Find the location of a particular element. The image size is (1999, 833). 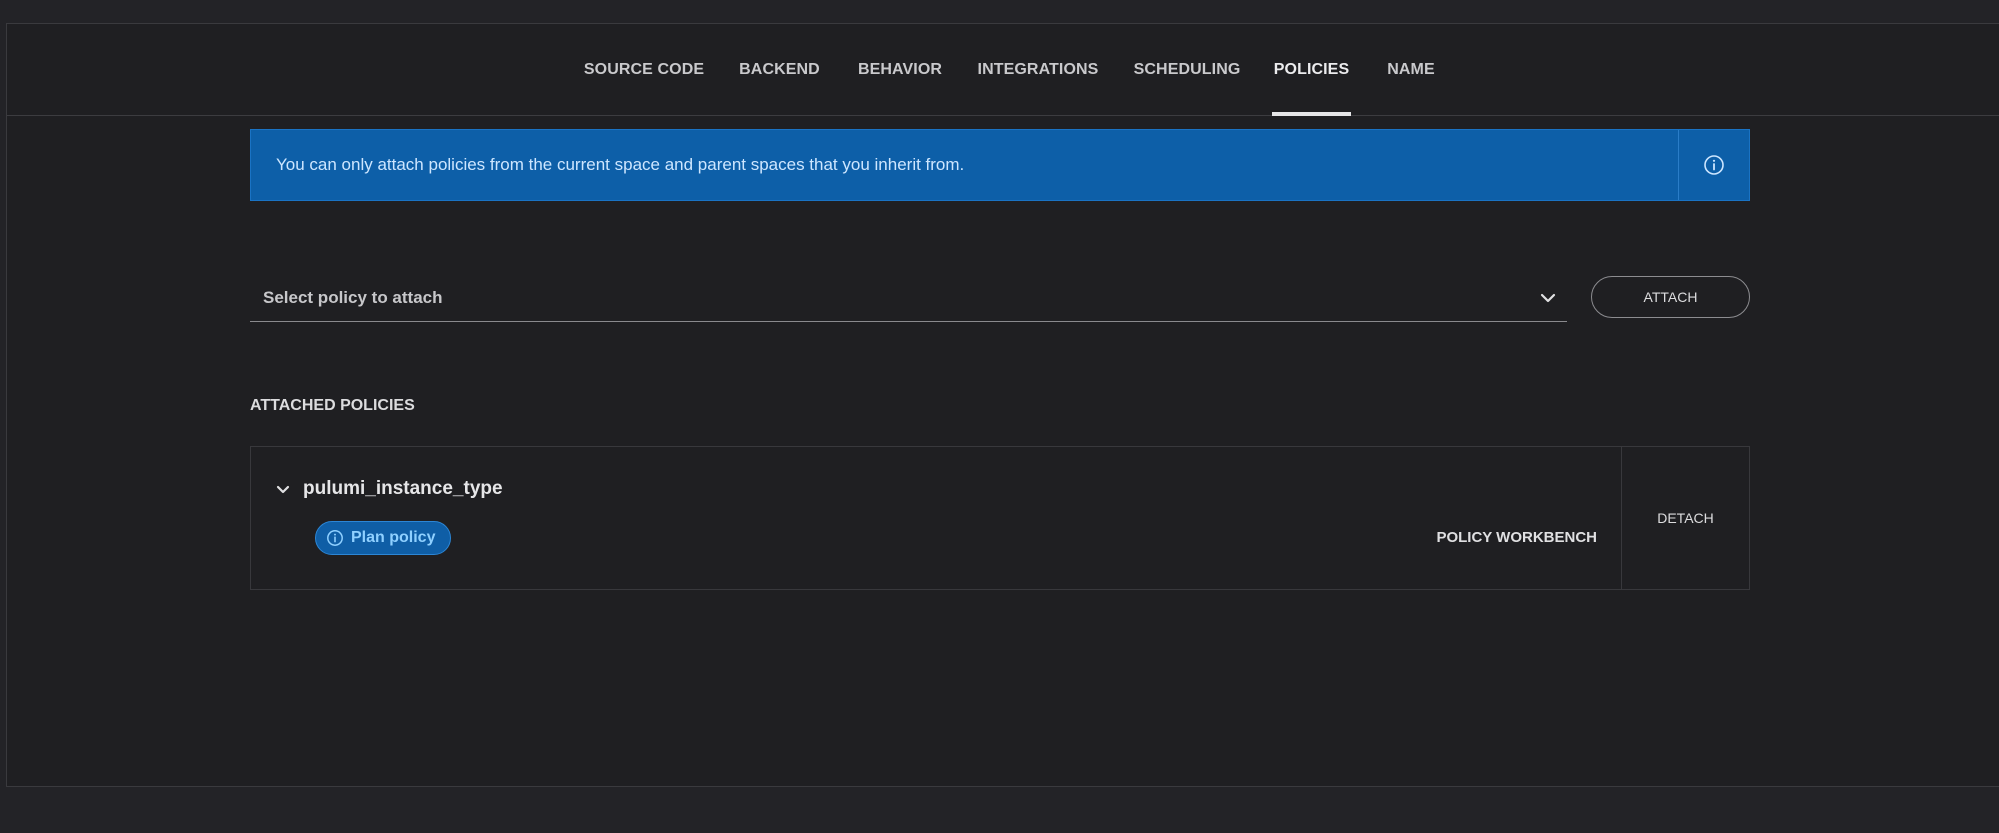

tab-behavior: BEHAVIOR is located at coordinates (900, 70).